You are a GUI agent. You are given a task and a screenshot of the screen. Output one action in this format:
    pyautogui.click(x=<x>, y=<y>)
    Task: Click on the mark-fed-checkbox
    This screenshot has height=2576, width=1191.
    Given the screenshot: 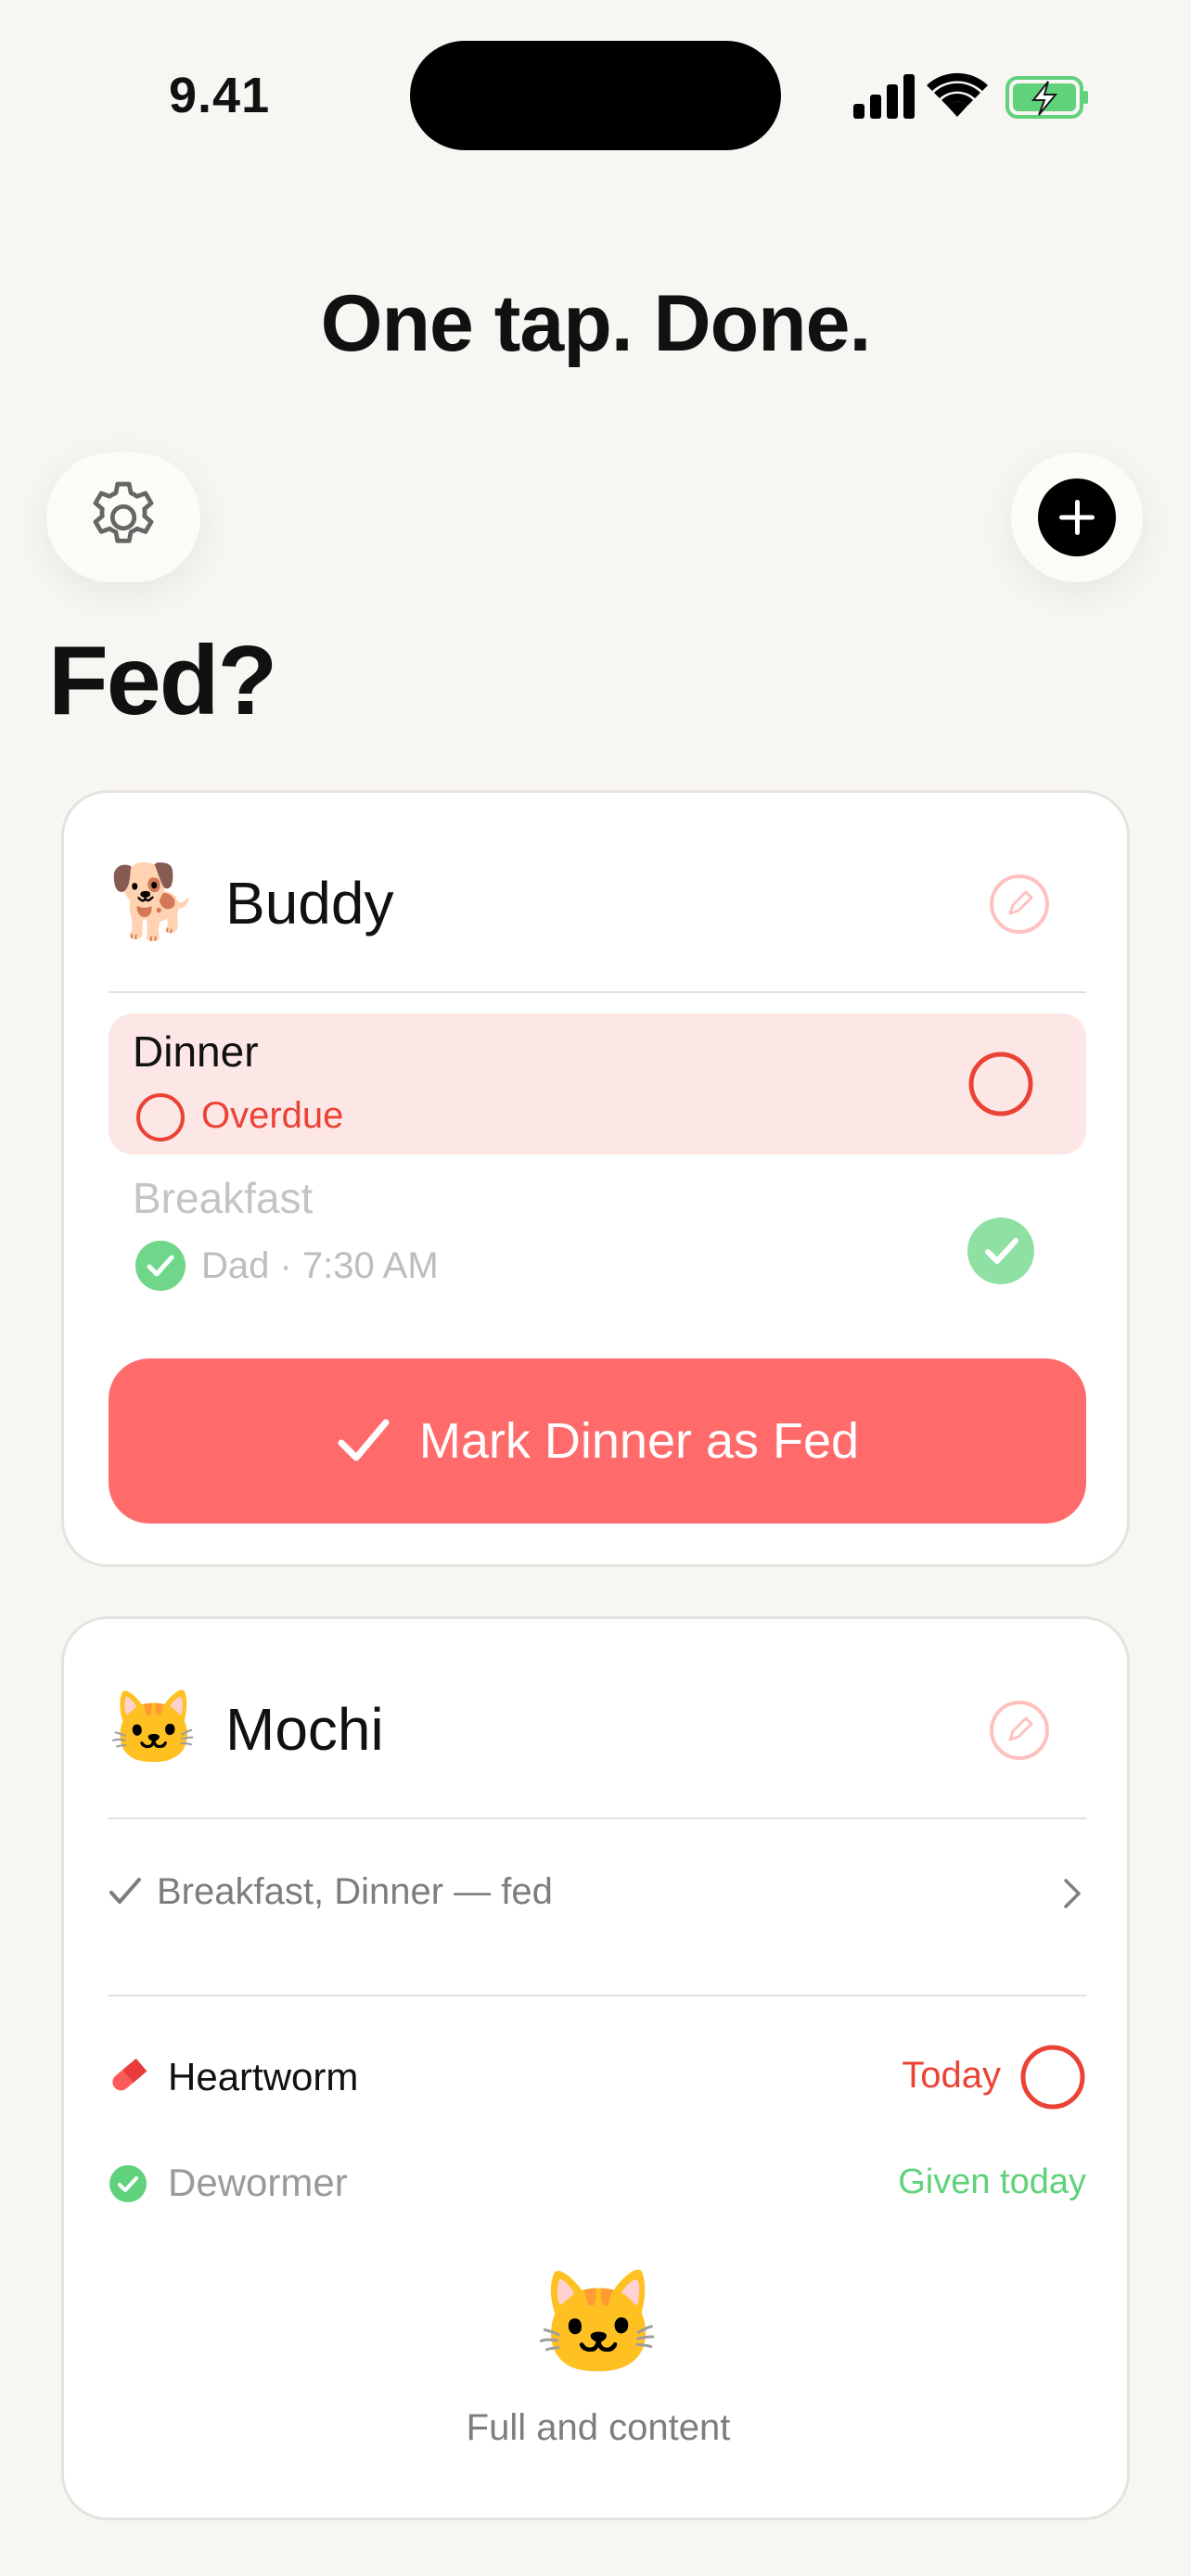 What is the action you would take?
    pyautogui.click(x=1000, y=1084)
    